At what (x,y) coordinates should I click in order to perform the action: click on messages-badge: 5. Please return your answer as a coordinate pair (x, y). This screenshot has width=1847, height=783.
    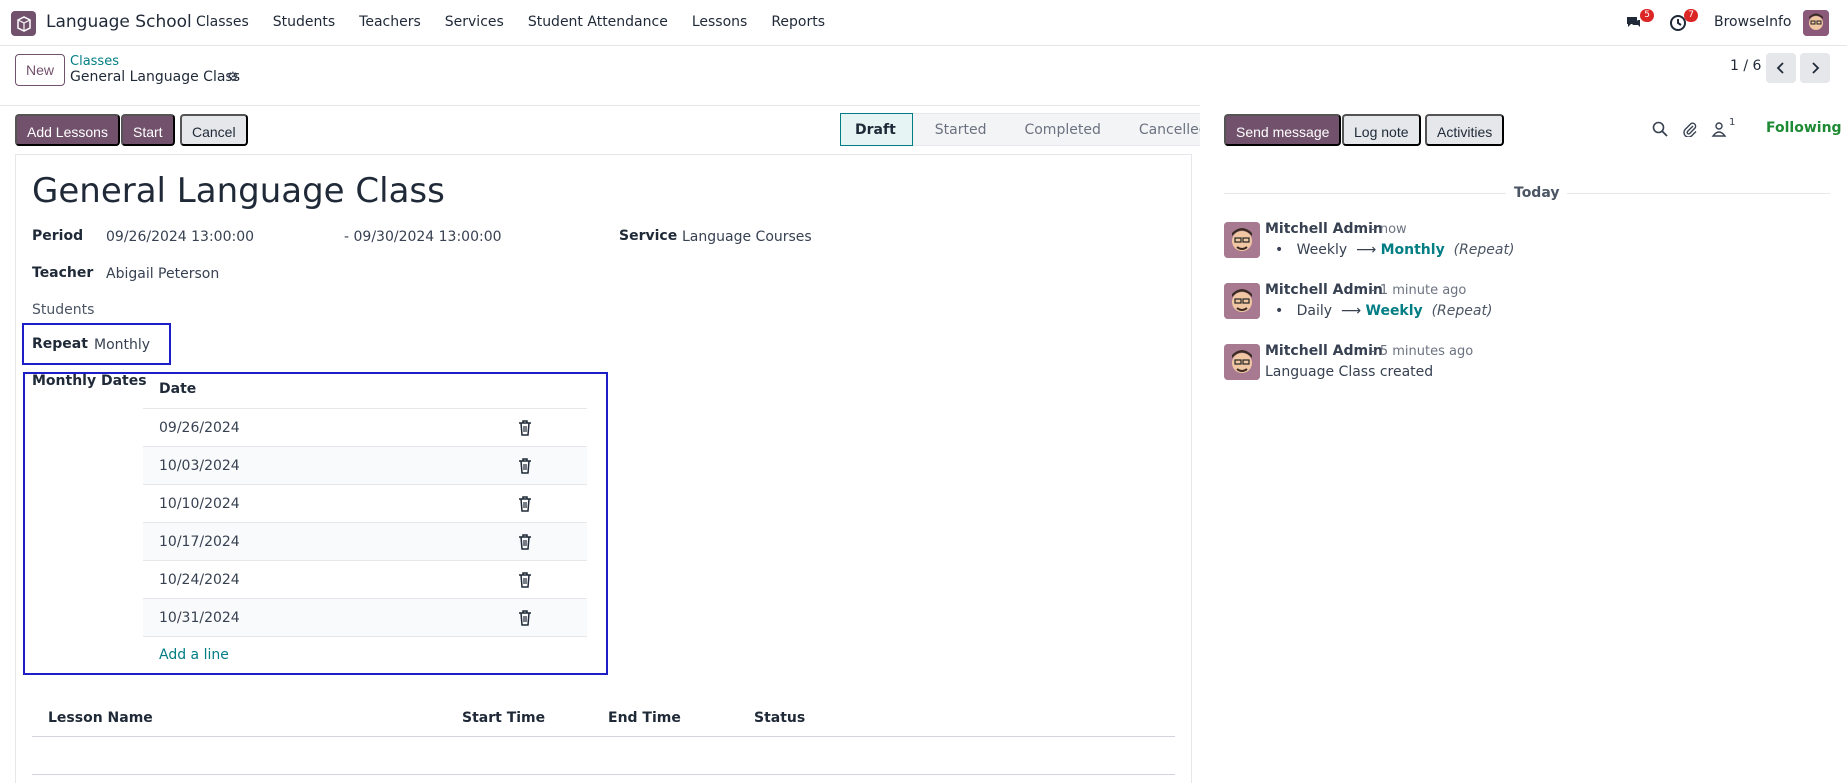
    Looking at the image, I should click on (1647, 15).